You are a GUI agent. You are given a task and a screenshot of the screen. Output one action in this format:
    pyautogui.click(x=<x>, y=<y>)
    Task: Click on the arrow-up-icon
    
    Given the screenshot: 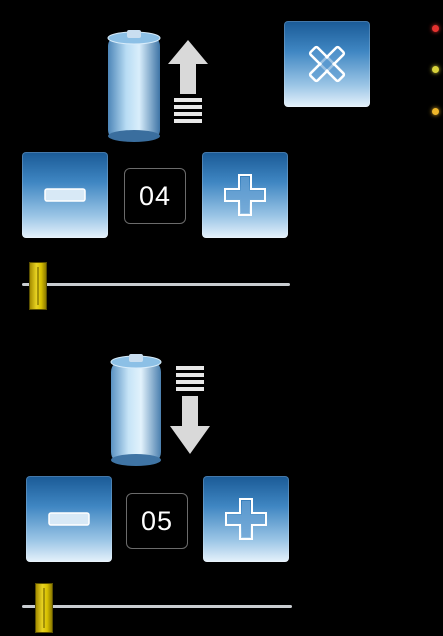 What is the action you would take?
    pyautogui.click(x=188, y=81)
    